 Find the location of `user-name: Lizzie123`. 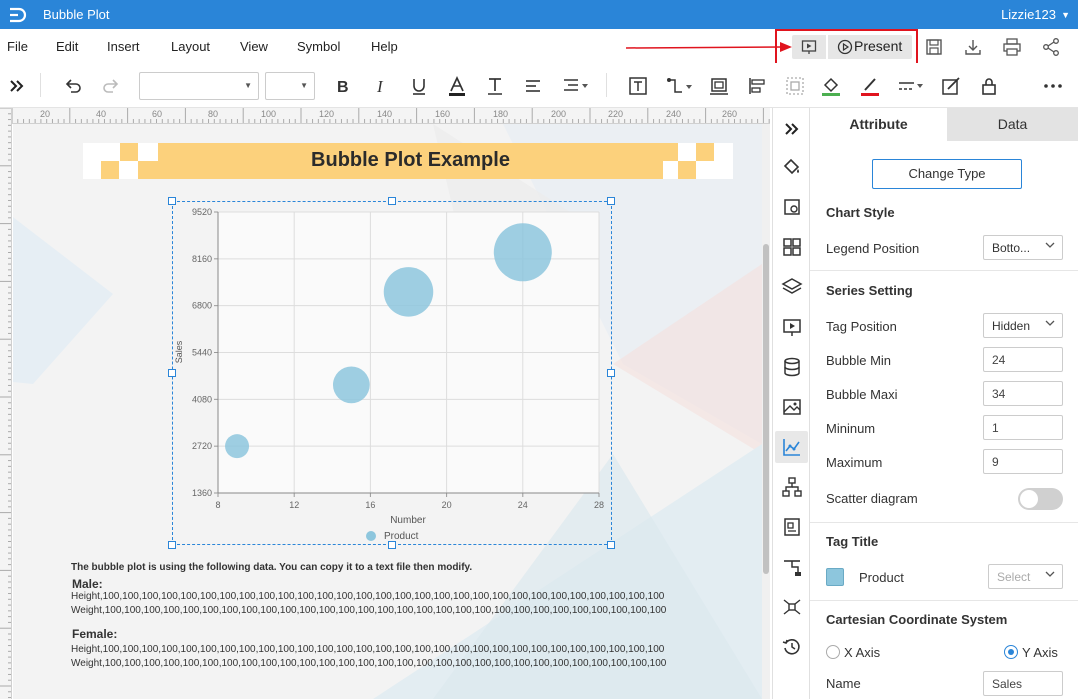

user-name: Lizzie123 is located at coordinates (1028, 14).